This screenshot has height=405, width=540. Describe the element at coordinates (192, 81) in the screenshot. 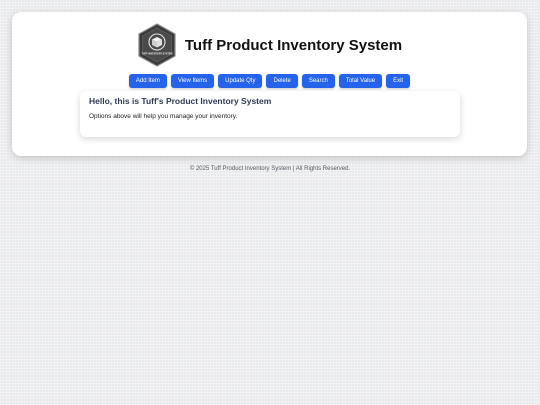

I see `view-items-button: View Items` at that location.